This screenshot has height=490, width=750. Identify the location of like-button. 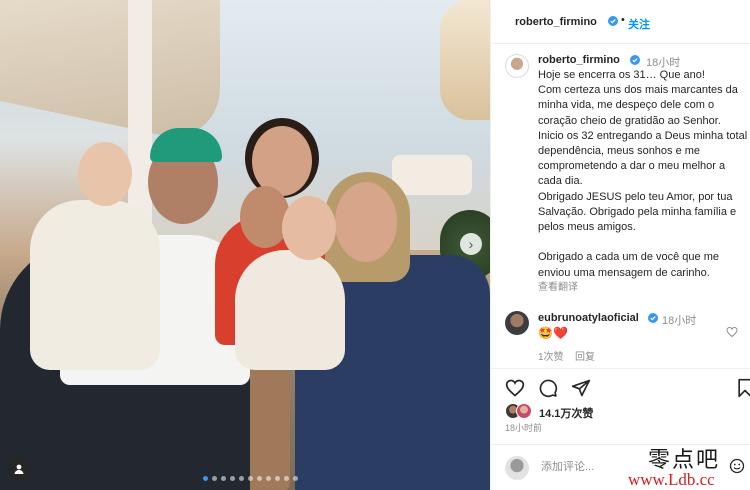
(515, 388).